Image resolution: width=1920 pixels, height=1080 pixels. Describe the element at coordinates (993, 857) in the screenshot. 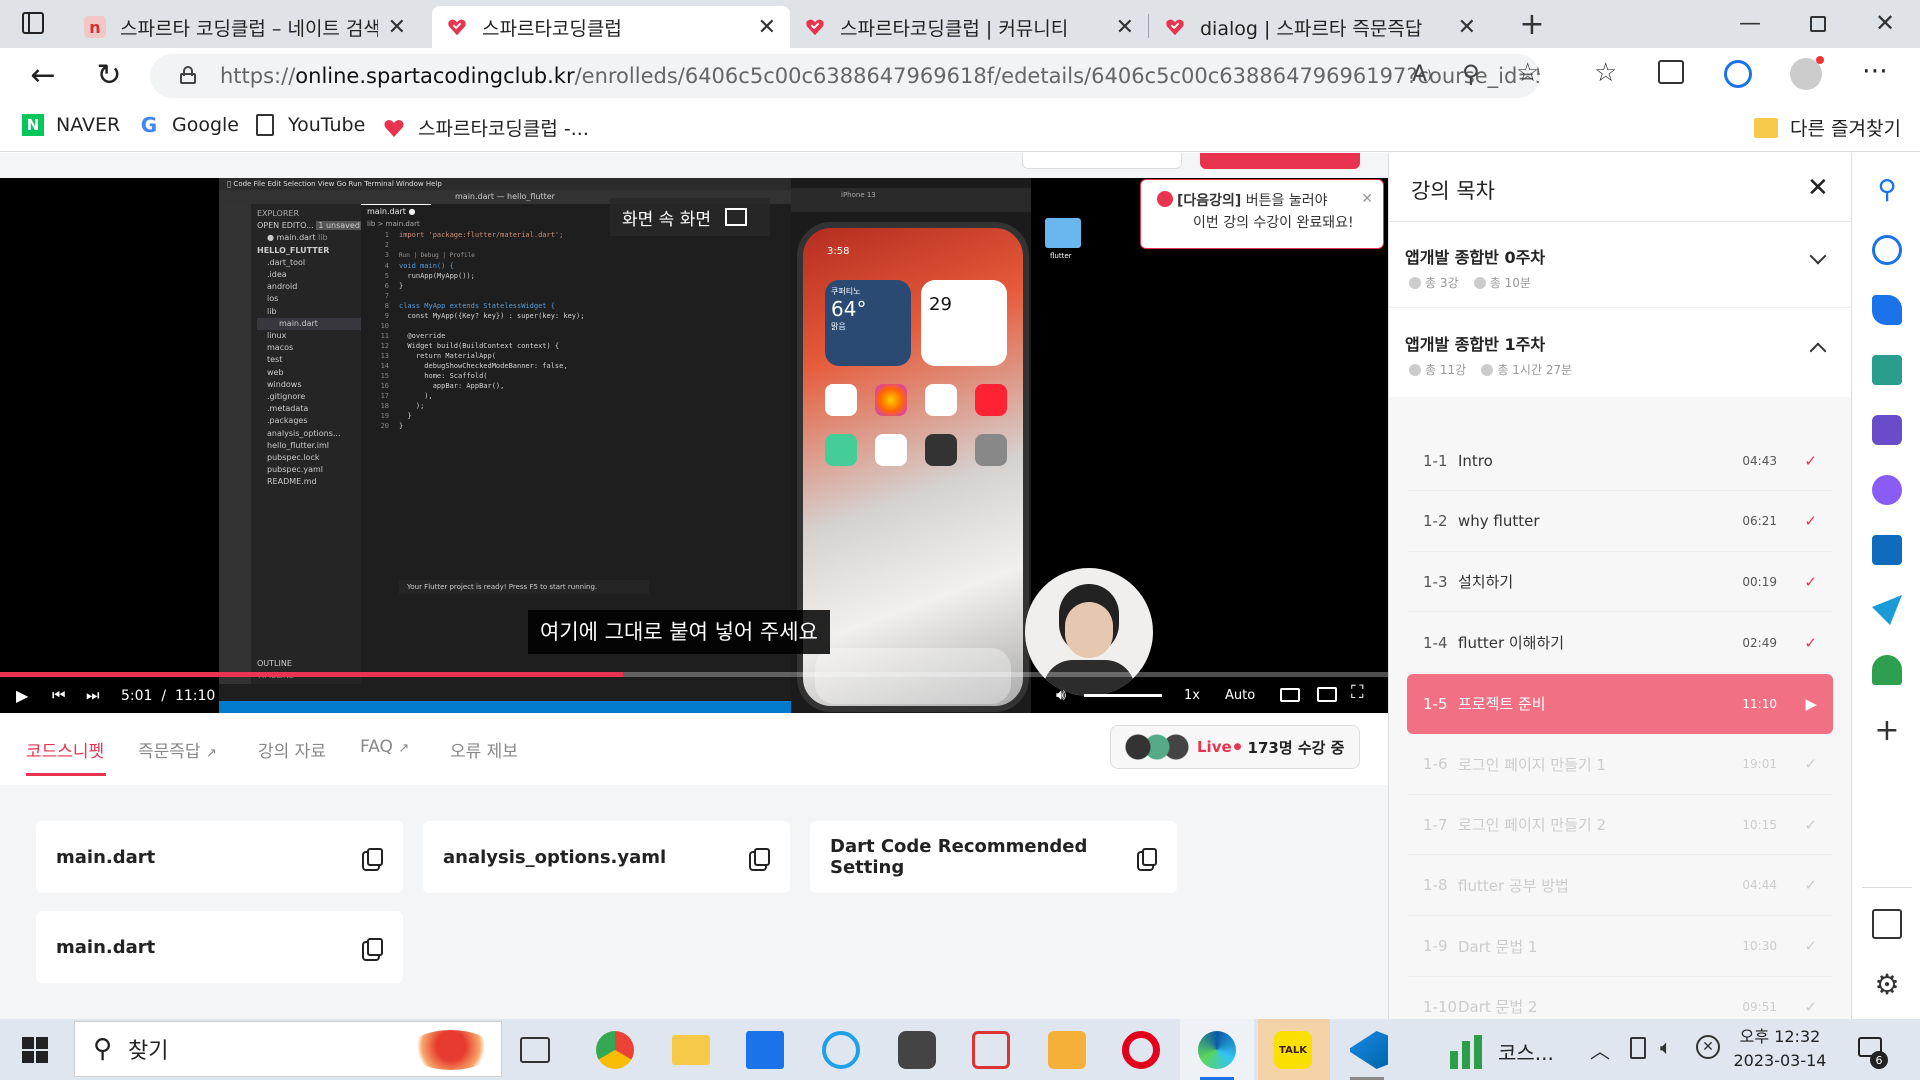

I see `snippet-dart-settings: Dart Code Recommended Setting` at that location.